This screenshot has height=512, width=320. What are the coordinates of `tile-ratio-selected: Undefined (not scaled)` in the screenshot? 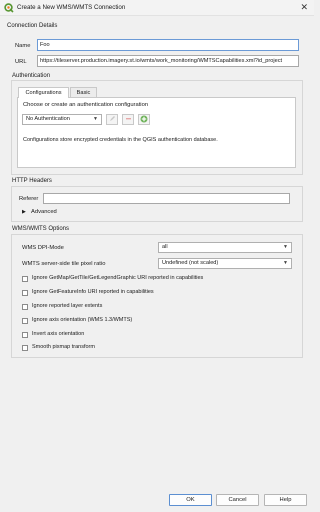 It's located at (190, 263).